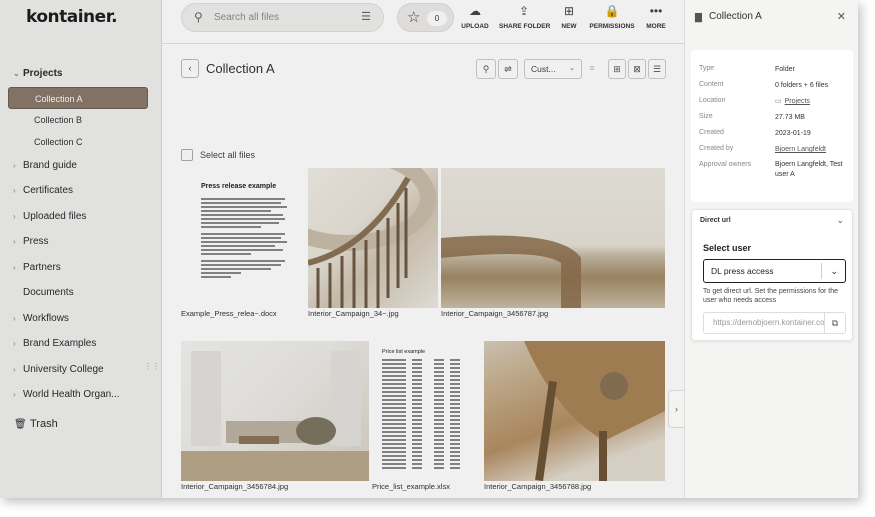  I want to click on sort-select: Cust... ⌄, so click(553, 69).